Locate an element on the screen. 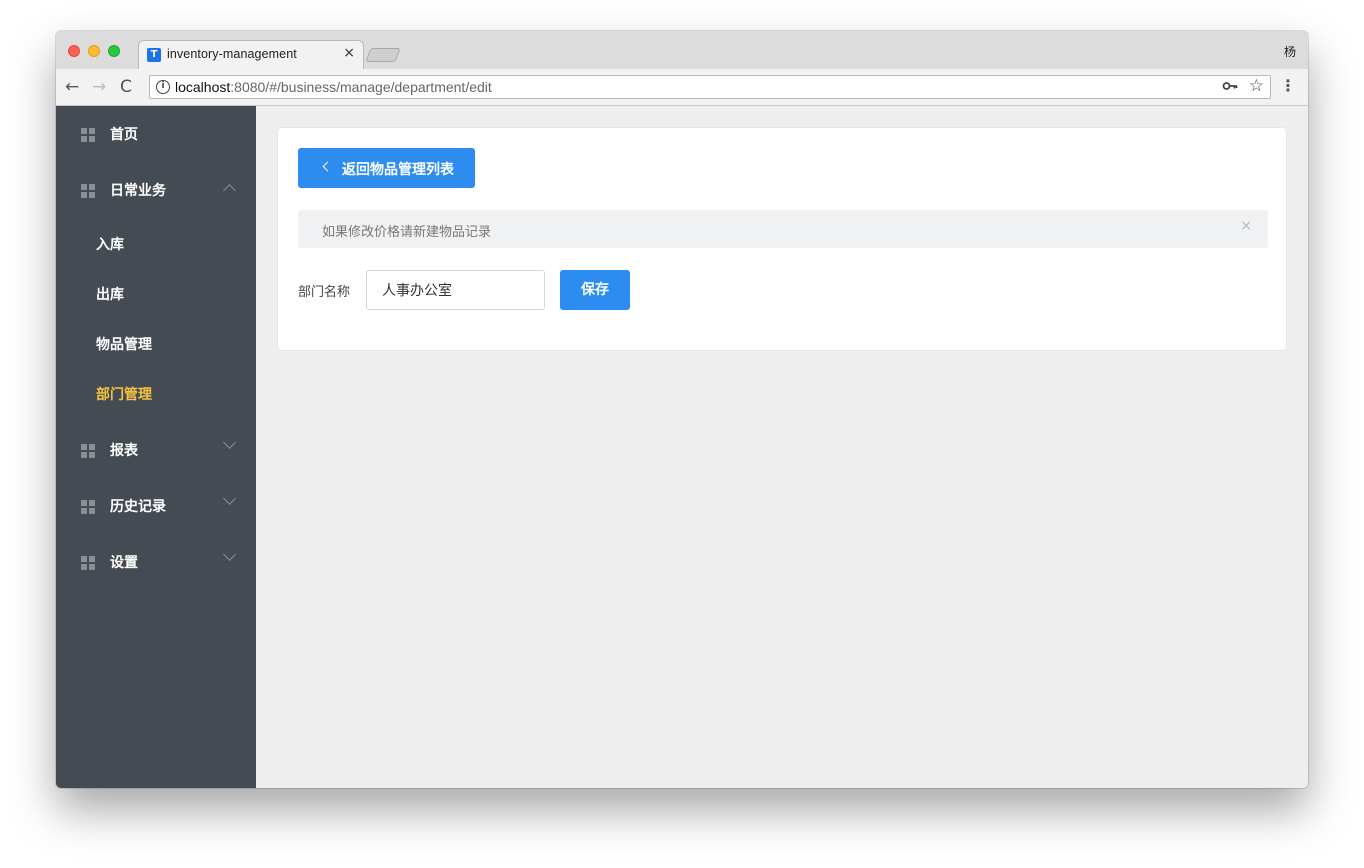  sidebar-subitem-label: 部门管理 is located at coordinates (124, 395).